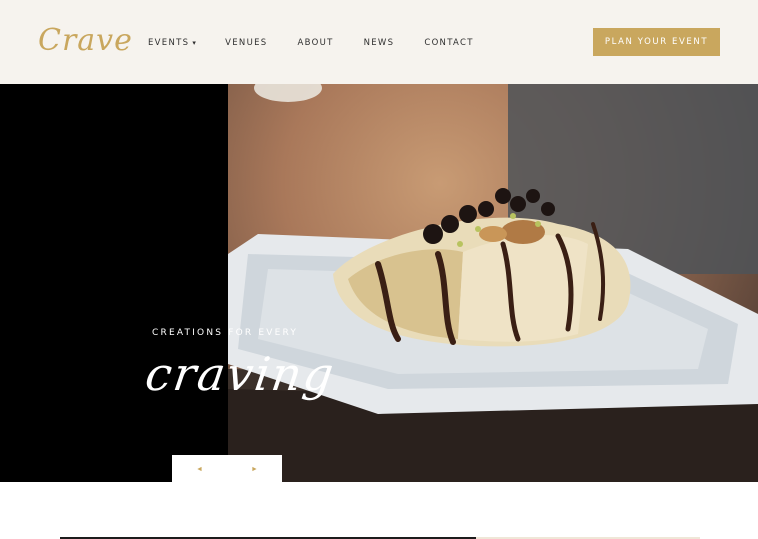 This screenshot has width=758, height=539. What do you see at coordinates (225, 333) in the screenshot?
I see `hero-tagline-small: CREATIONS FOR EVERY` at bounding box center [225, 333].